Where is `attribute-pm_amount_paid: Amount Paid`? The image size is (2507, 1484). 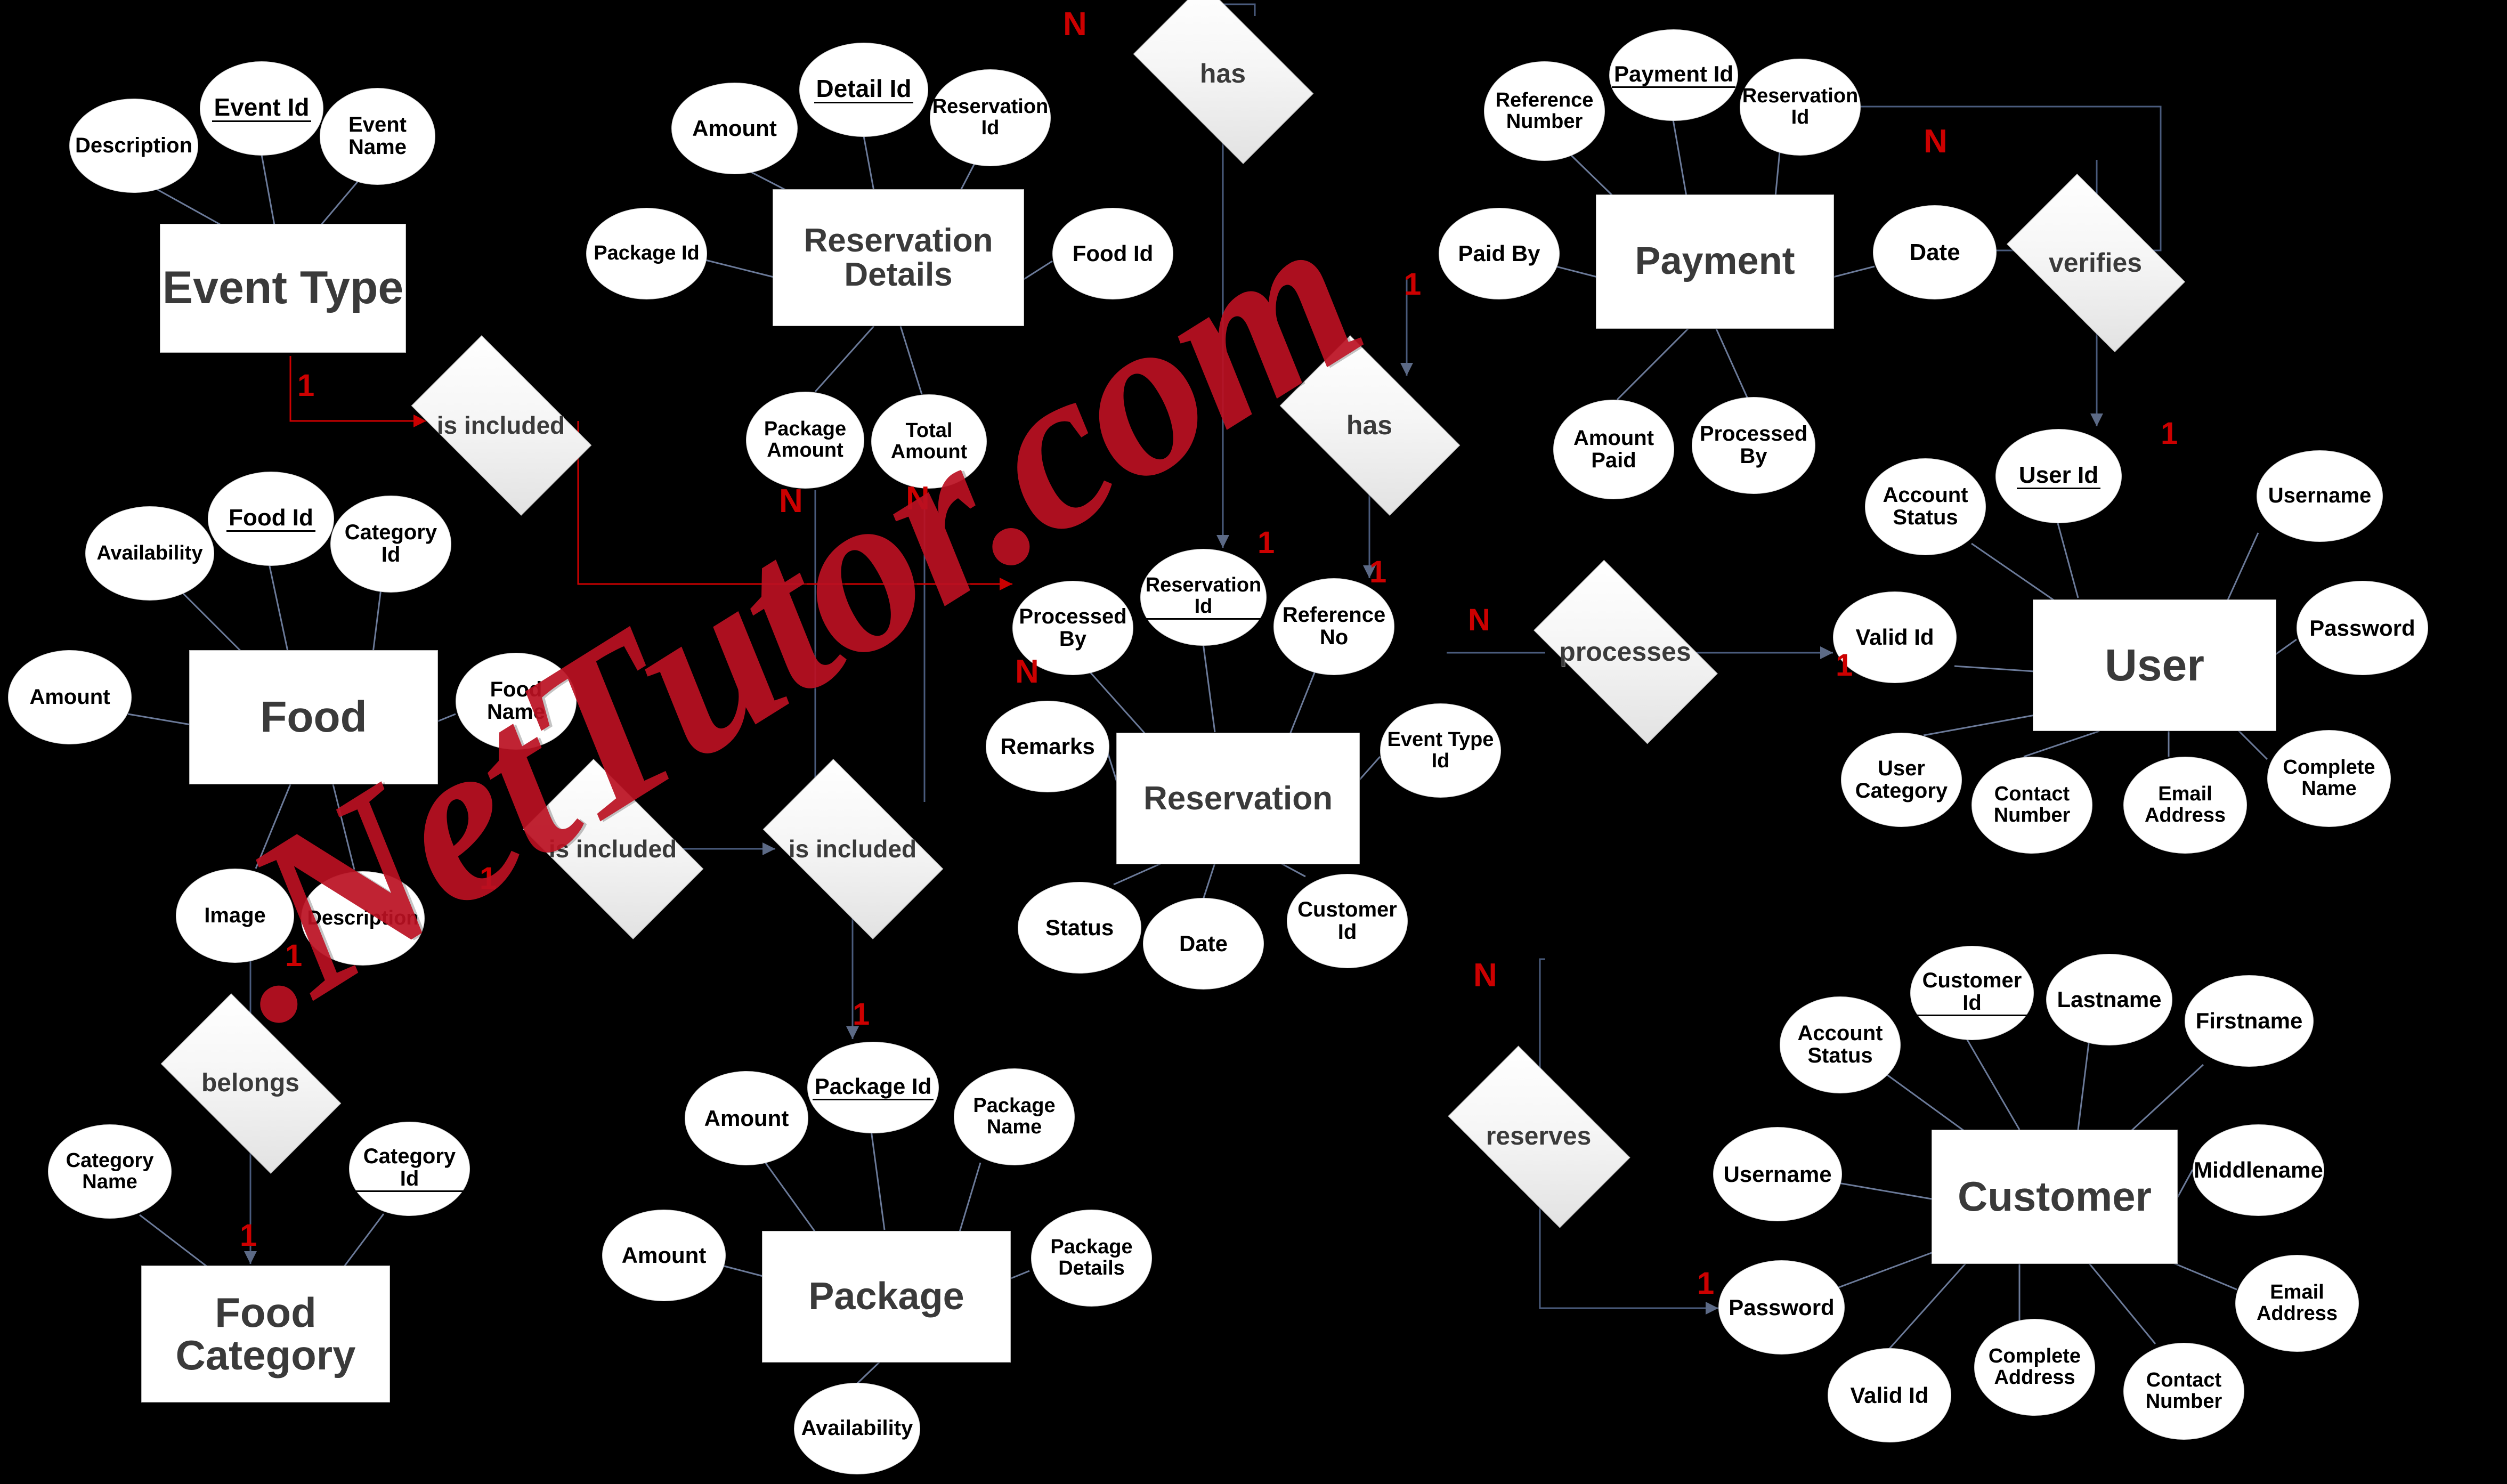 attribute-pm_amount_paid: Amount Paid is located at coordinates (1614, 449).